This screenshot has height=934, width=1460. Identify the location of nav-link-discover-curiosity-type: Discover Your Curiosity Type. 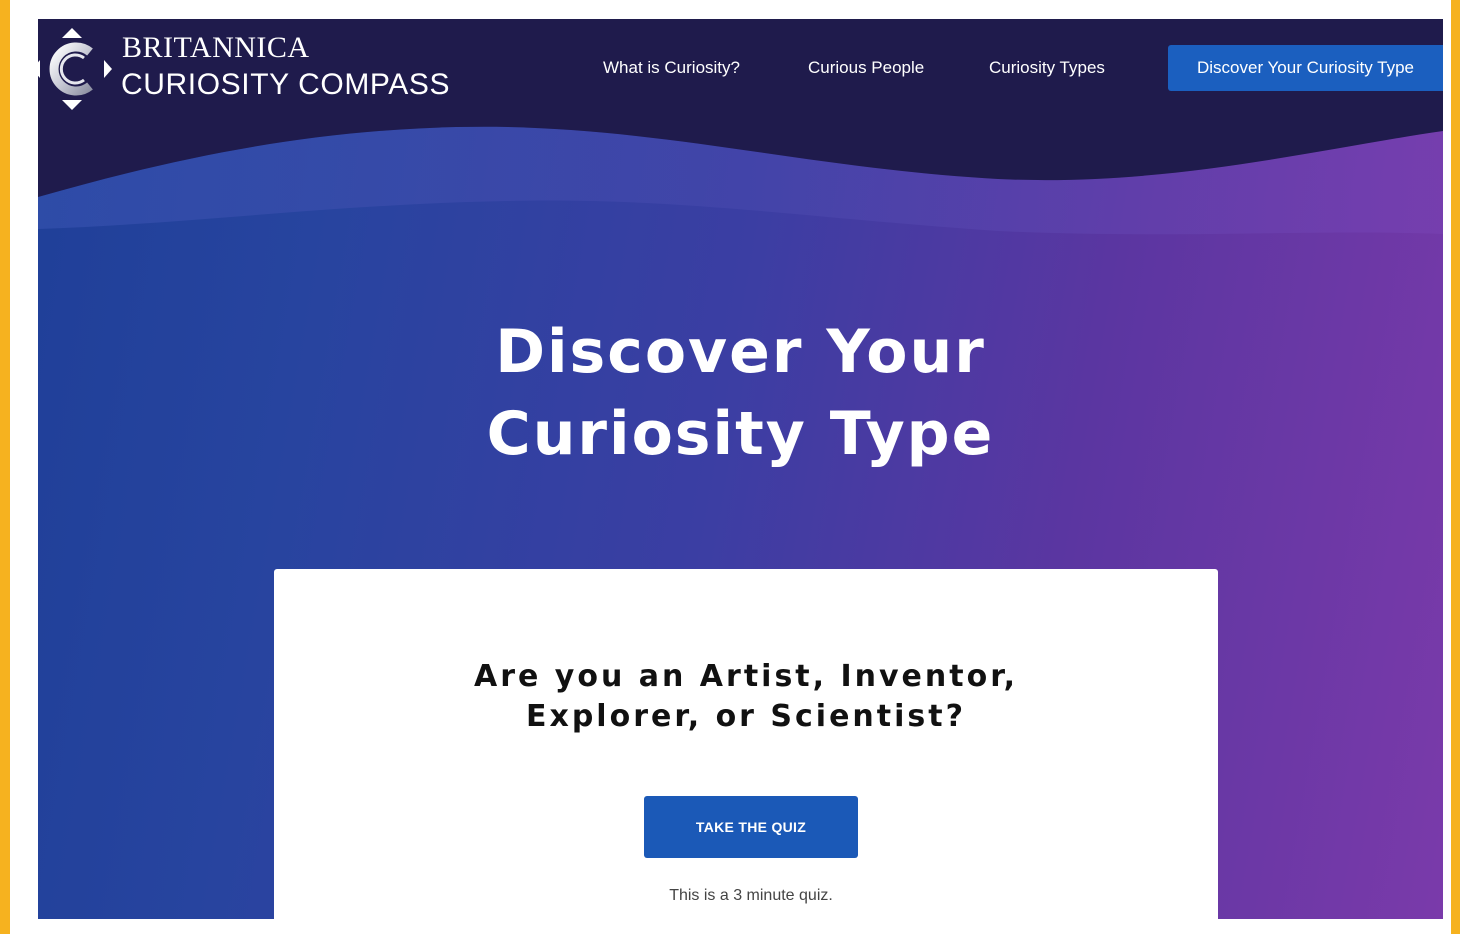
(1305, 68).